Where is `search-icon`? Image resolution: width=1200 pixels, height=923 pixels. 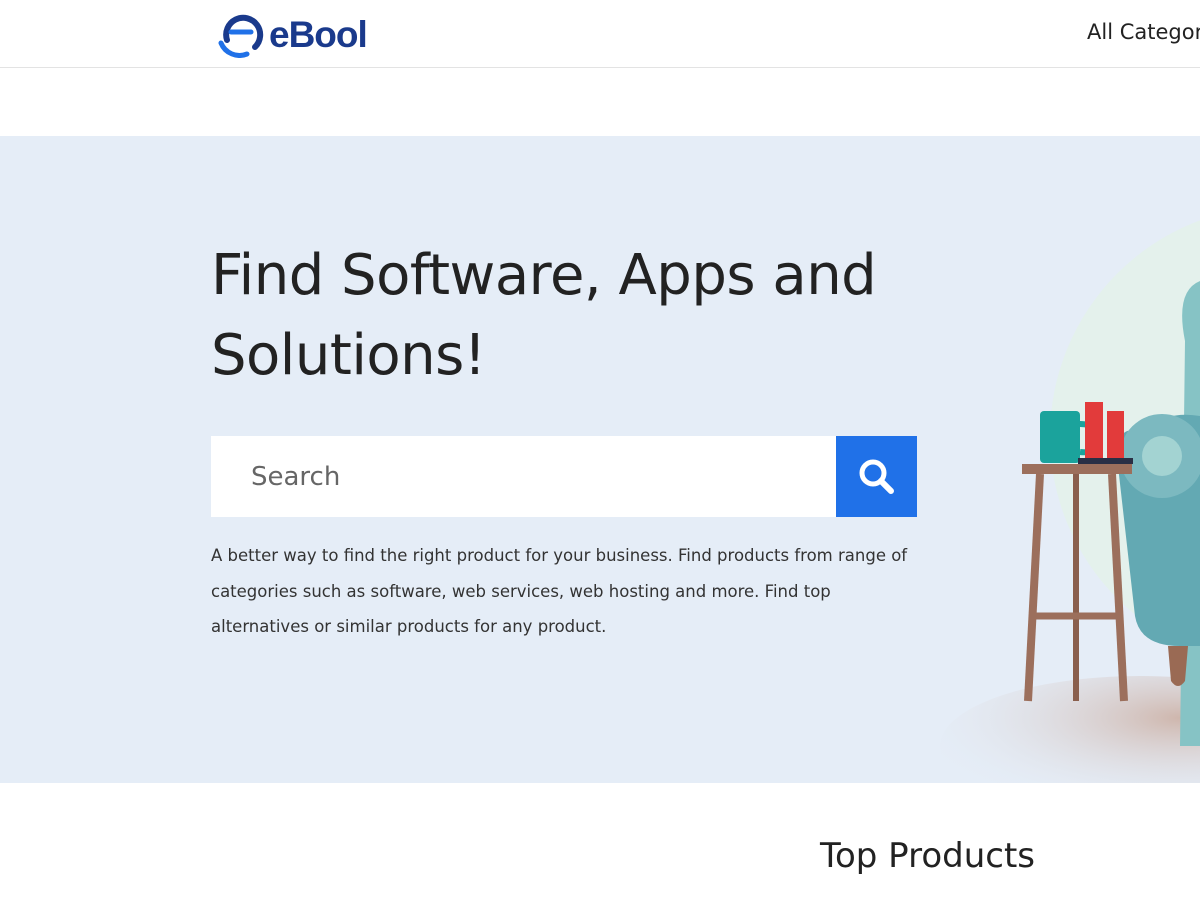 search-icon is located at coordinates (876, 476).